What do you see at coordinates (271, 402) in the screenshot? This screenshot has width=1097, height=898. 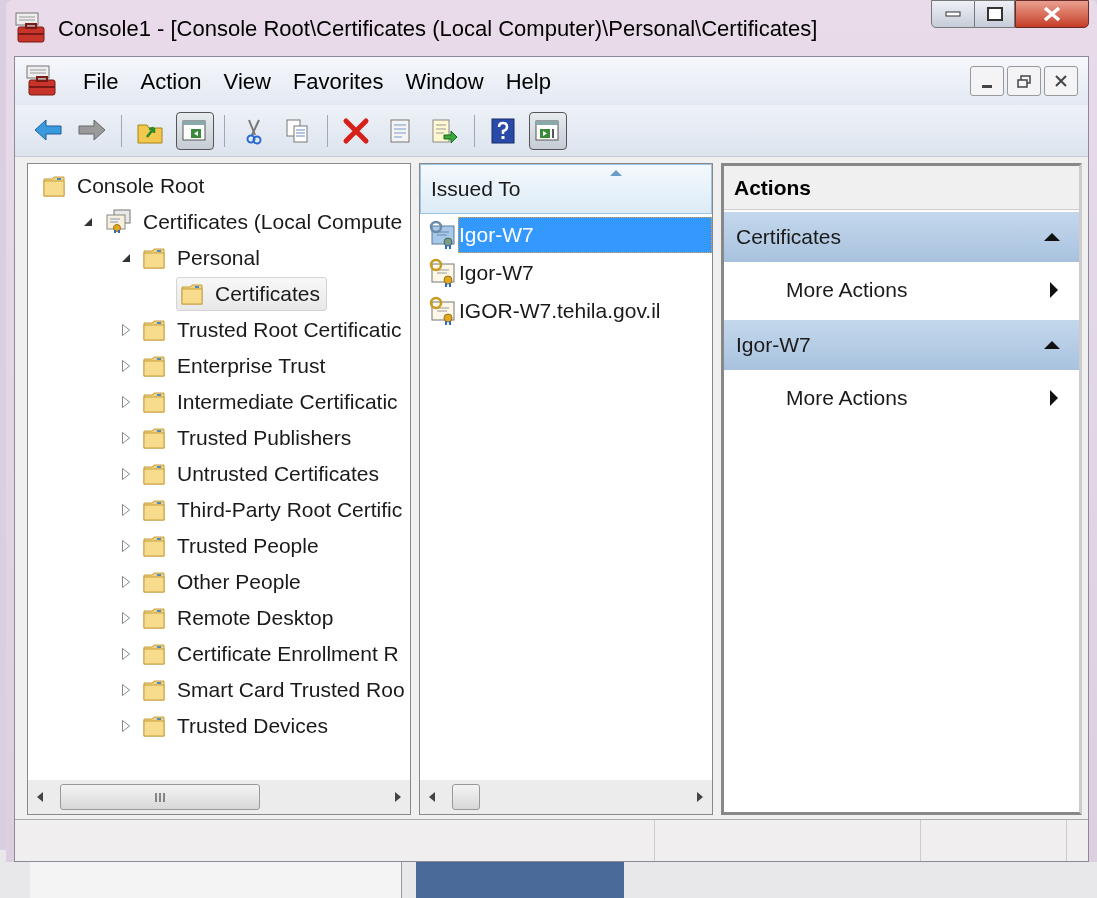 I see `tree-item: Intermediate Certificatic` at bounding box center [271, 402].